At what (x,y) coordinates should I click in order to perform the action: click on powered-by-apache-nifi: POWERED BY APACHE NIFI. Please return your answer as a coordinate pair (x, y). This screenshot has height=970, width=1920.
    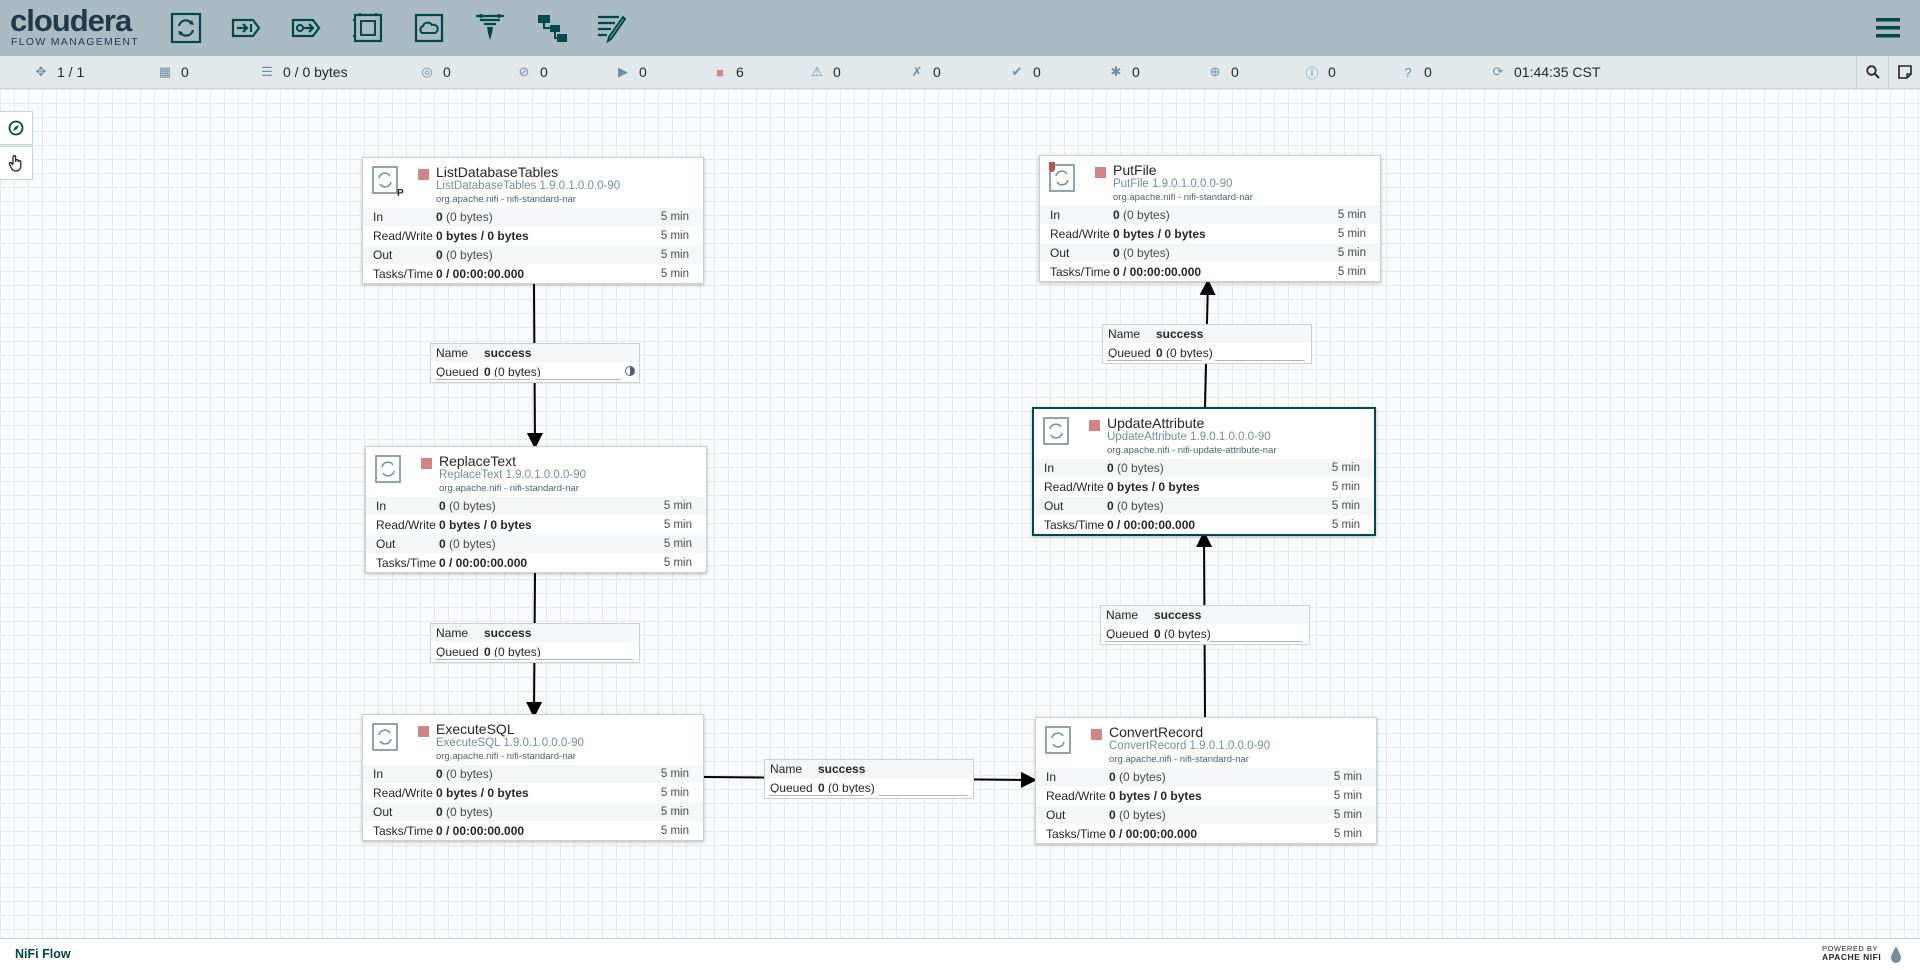
    Looking at the image, I should click on (1852, 953).